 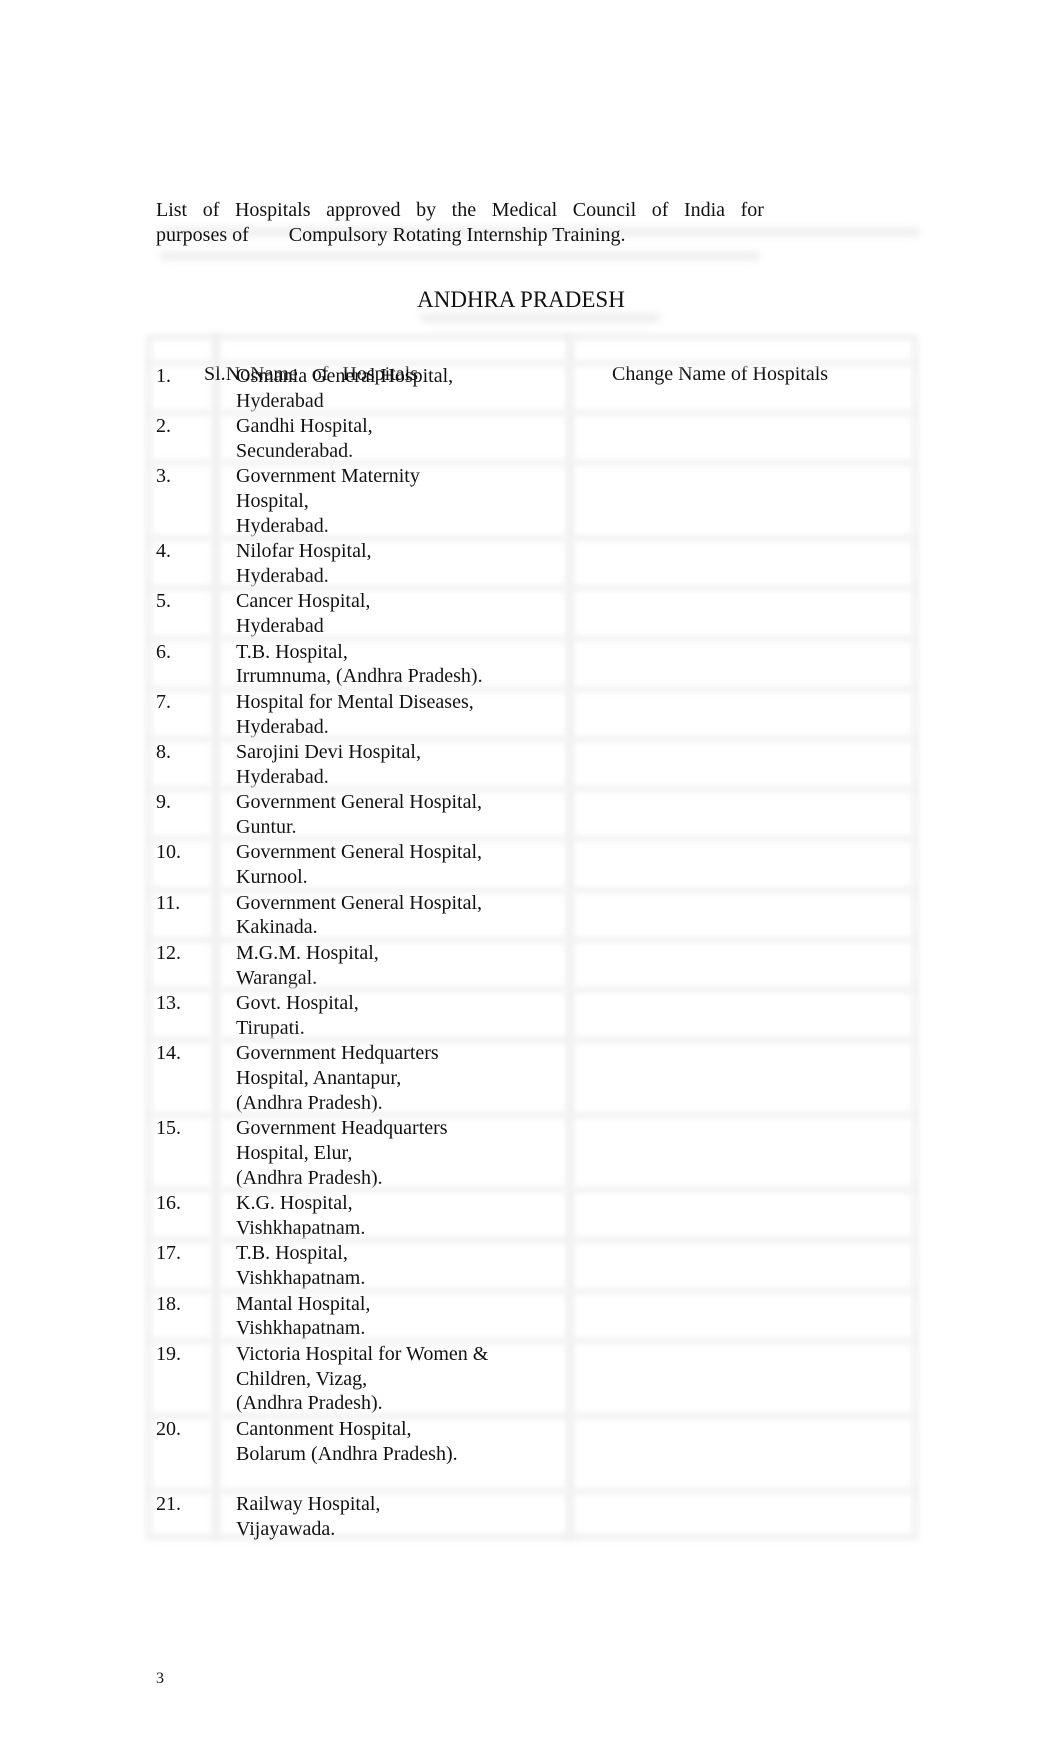 I want to click on row-serial-number: 9., so click(x=163, y=802).